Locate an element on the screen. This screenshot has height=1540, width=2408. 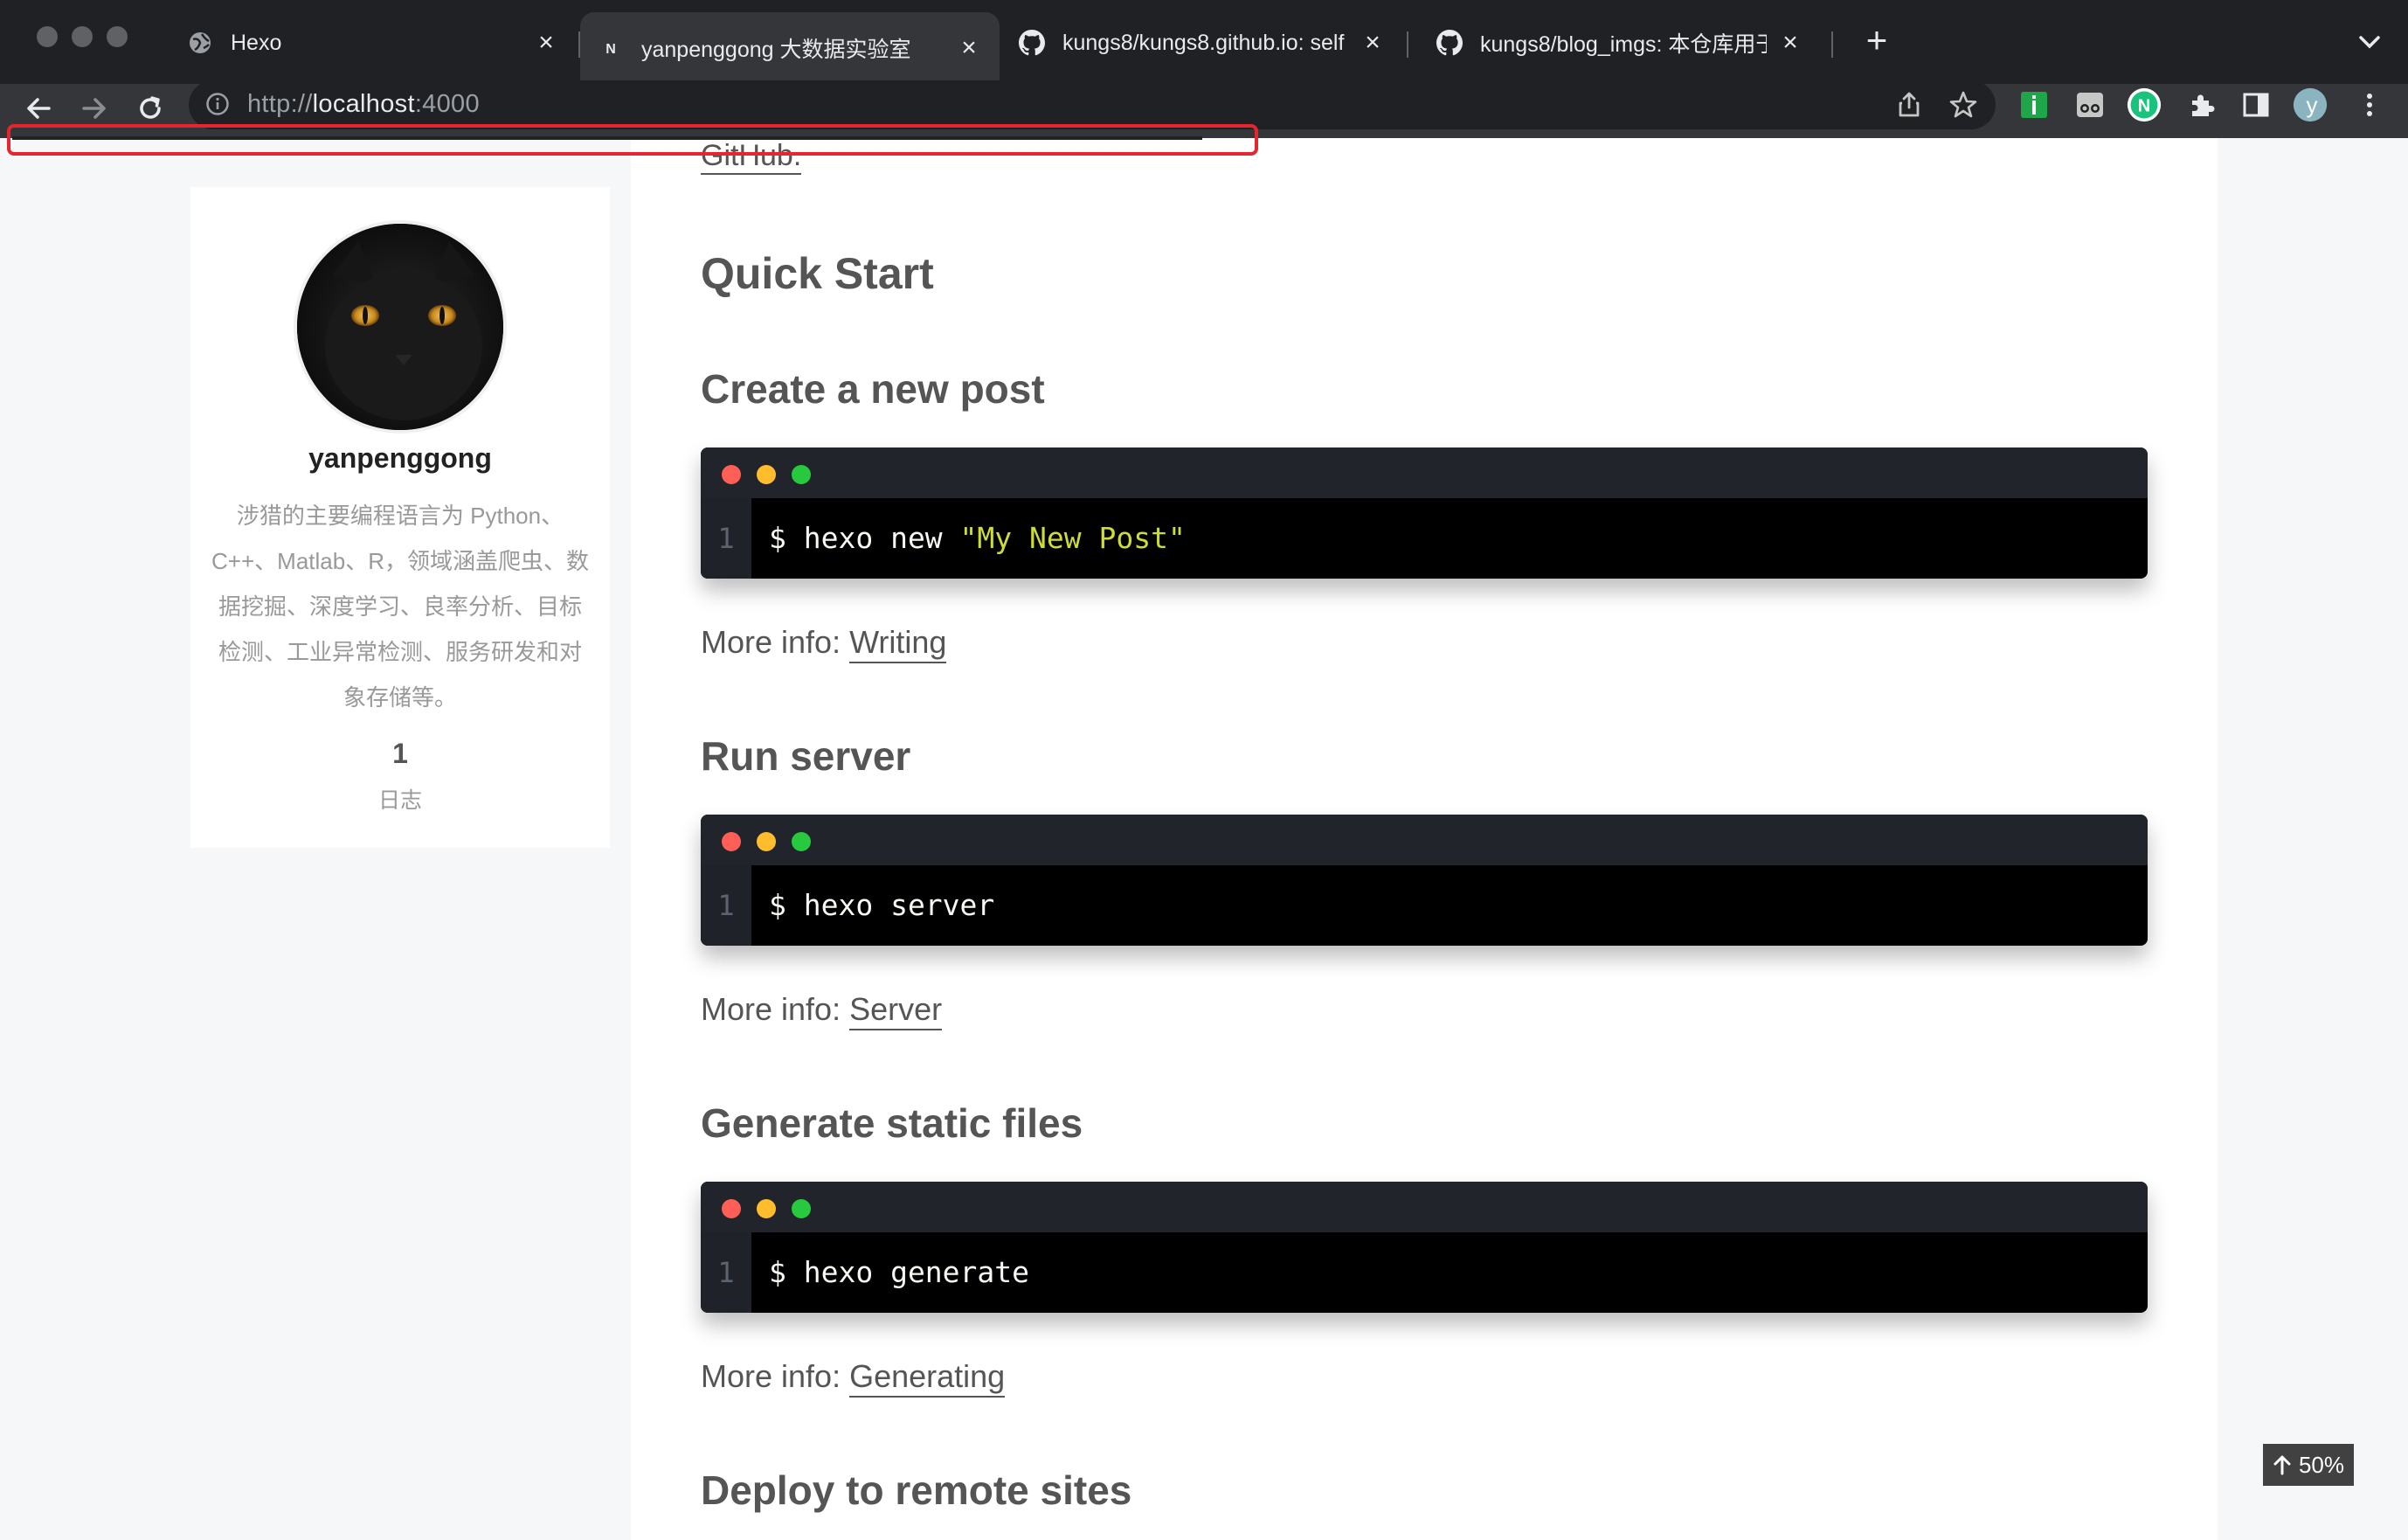
notion-n-icon: N is located at coordinates (611, 48).